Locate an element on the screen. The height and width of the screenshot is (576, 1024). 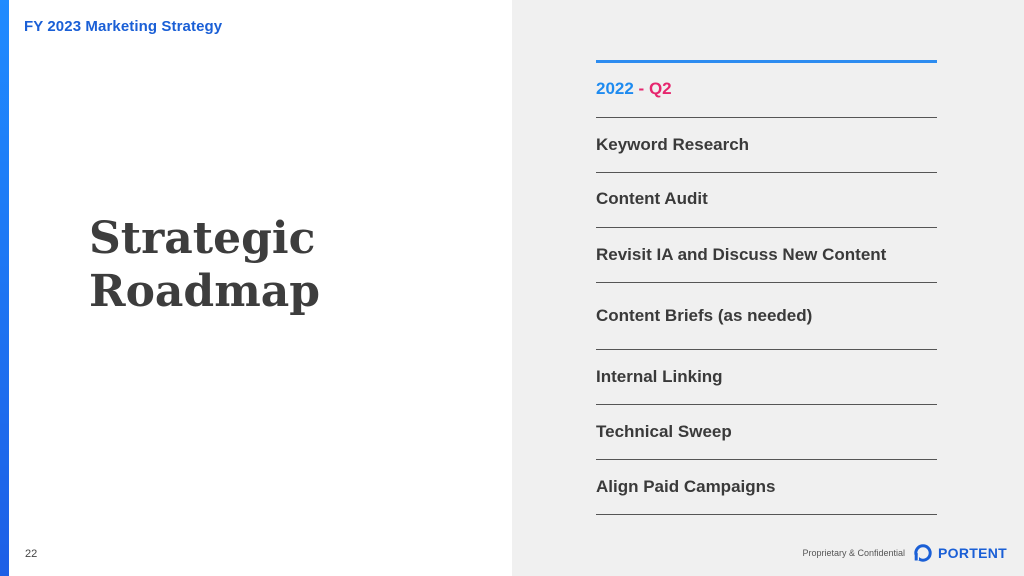
page-title: Strategic Roadmap is located at coordinates (204, 265).